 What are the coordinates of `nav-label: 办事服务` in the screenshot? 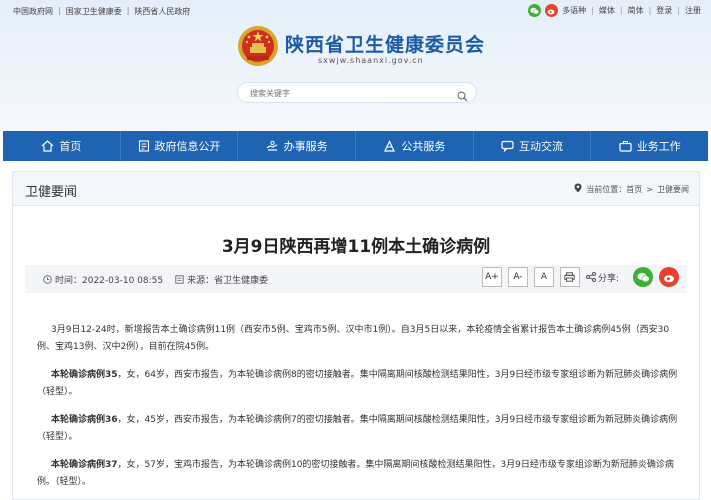 It's located at (305, 146).